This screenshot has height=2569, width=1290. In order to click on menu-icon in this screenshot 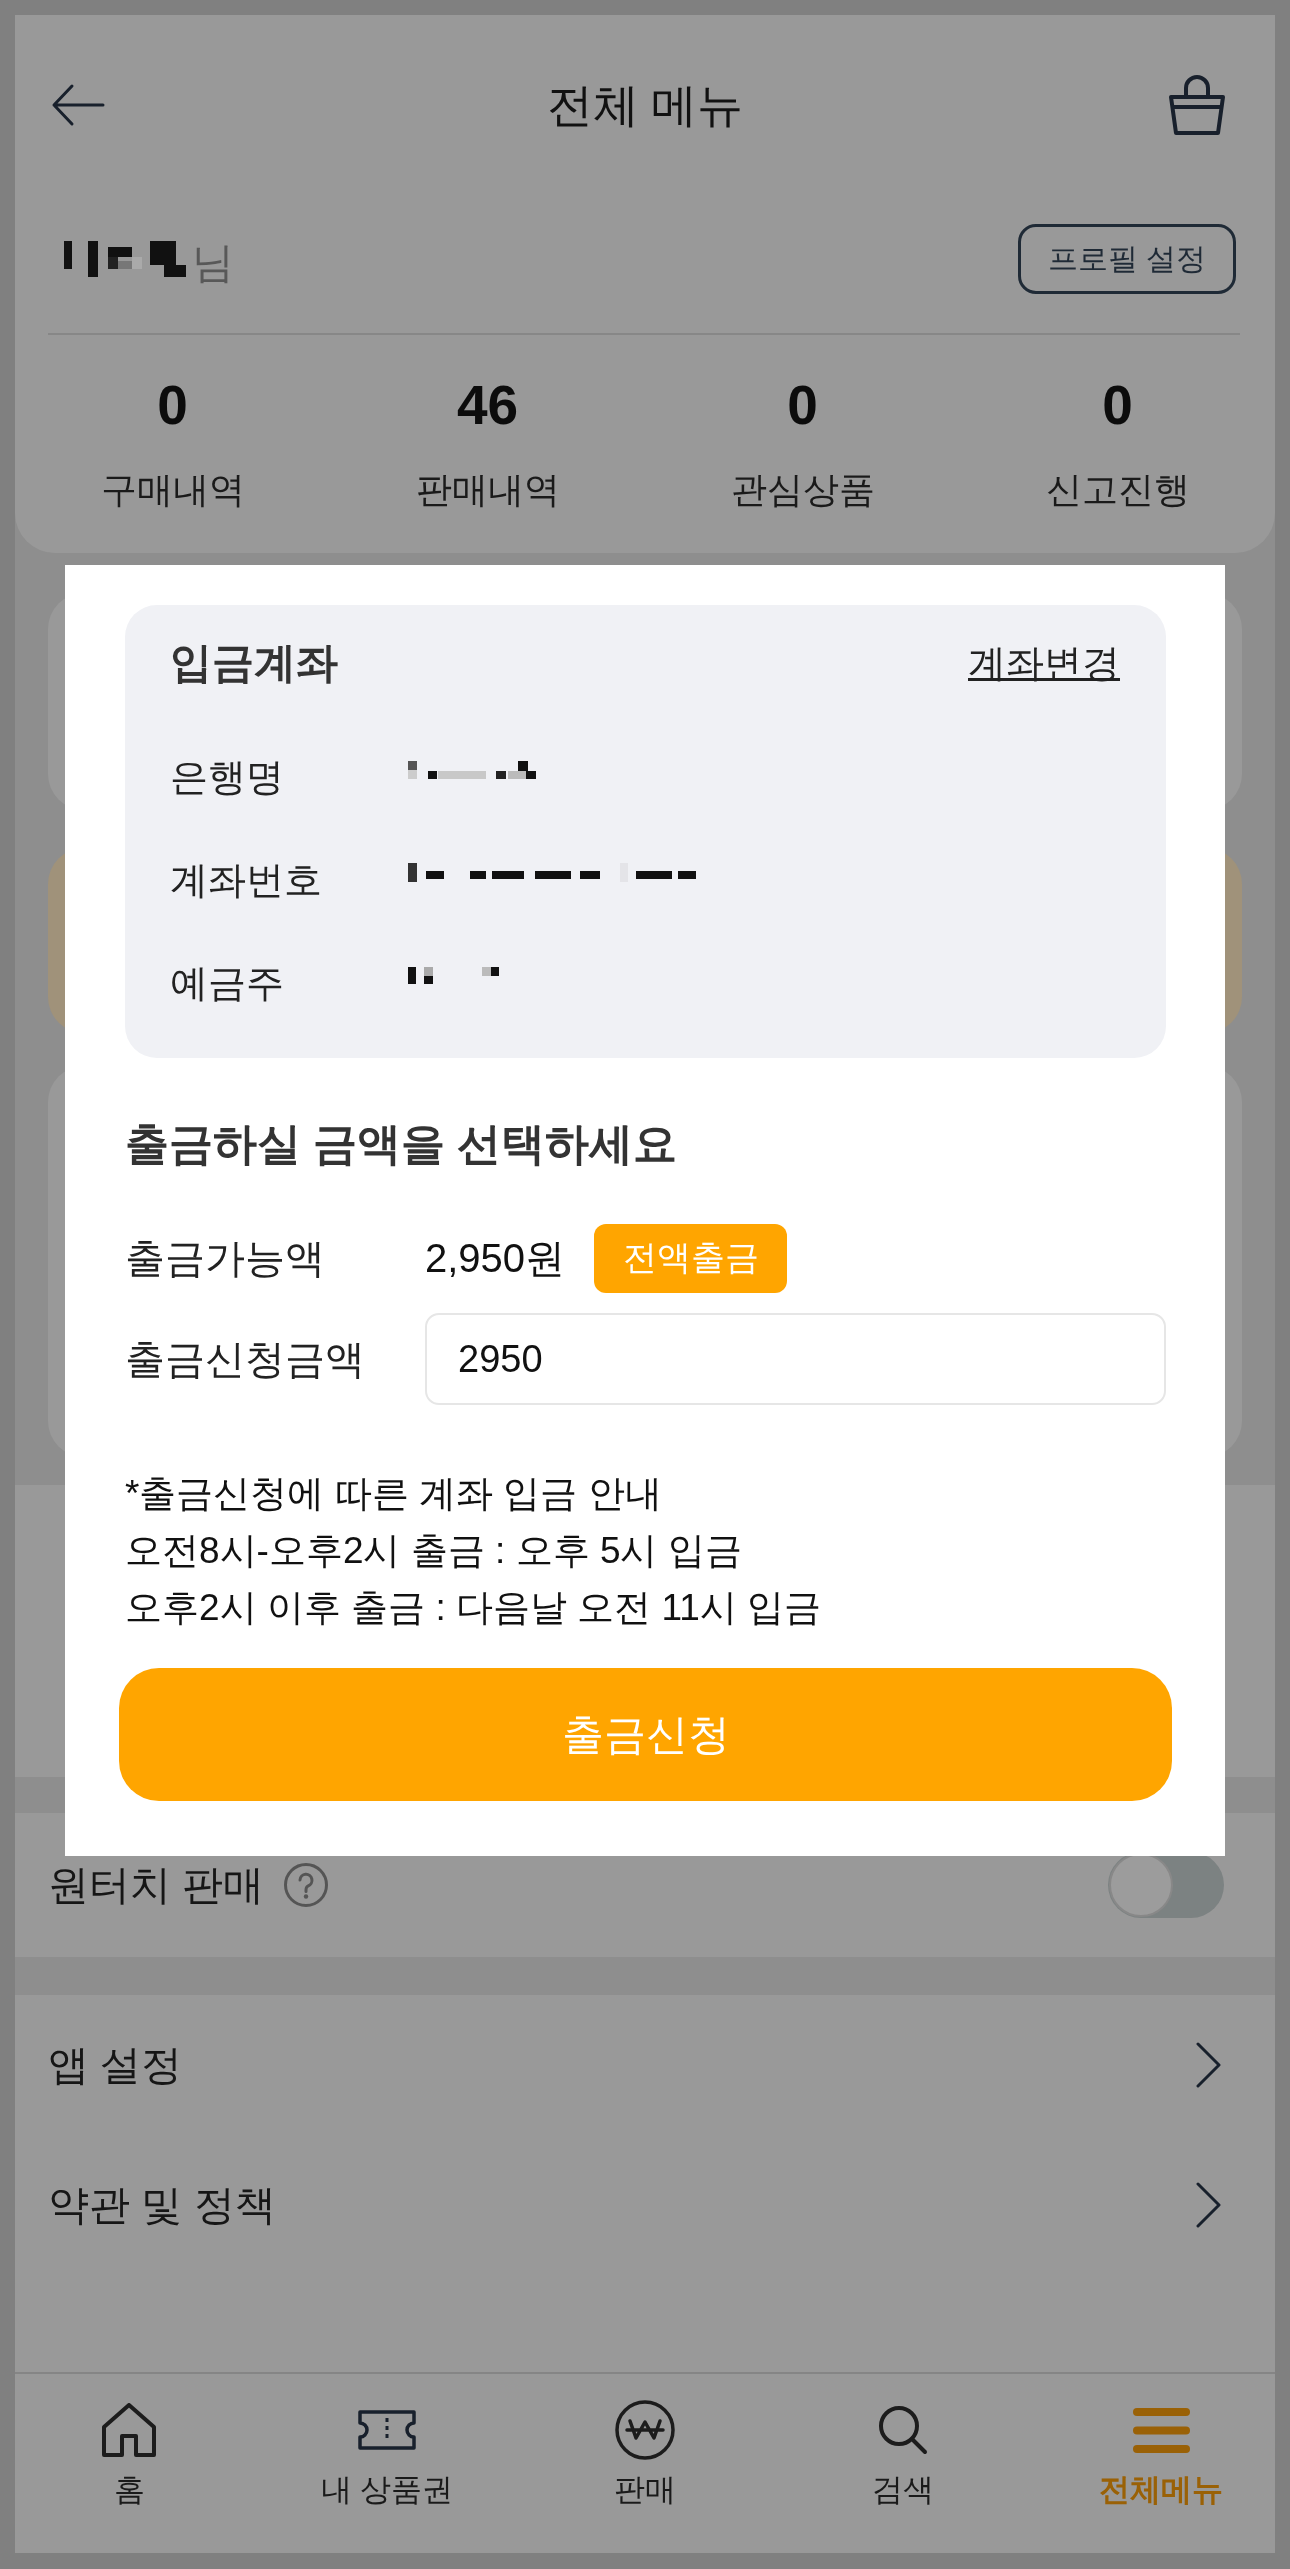, I will do `click(1161, 2430)`.